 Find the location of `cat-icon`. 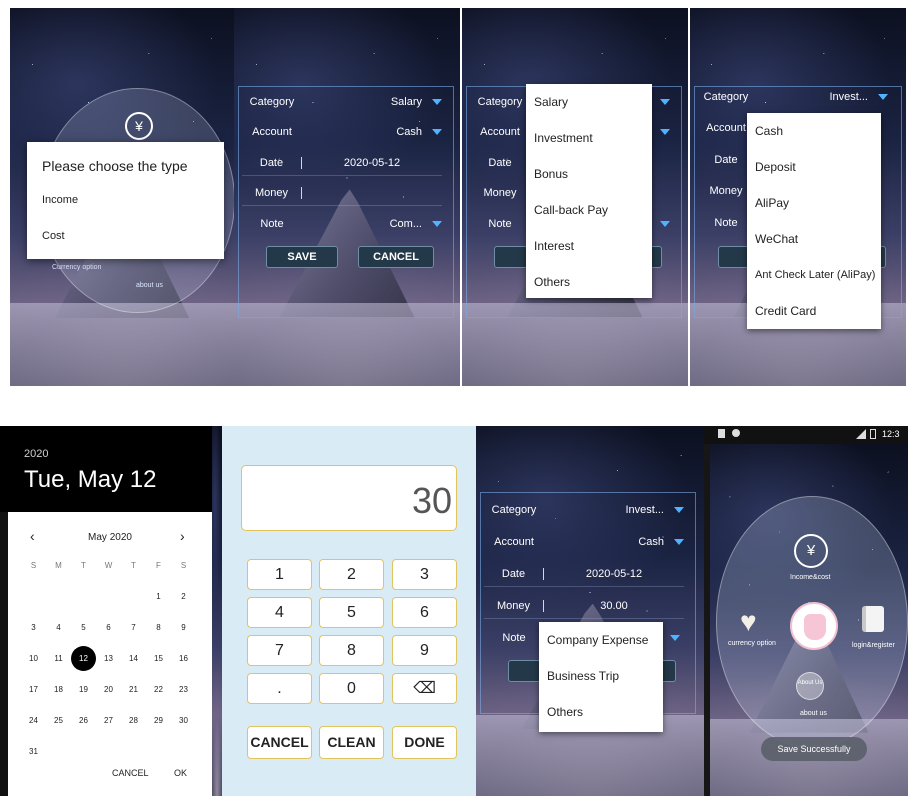

cat-icon is located at coordinates (815, 627).